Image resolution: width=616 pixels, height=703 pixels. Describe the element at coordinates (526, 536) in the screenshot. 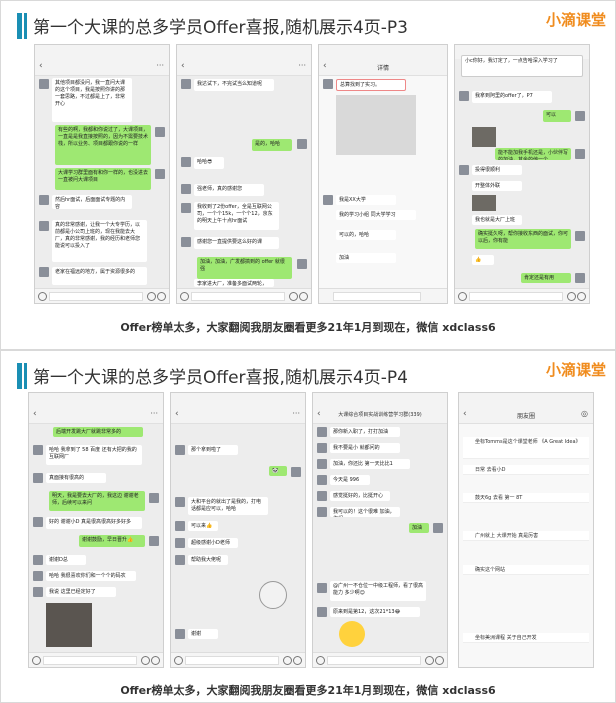

I see `moment-post: 广州就上 大课开始 真是厉害` at that location.